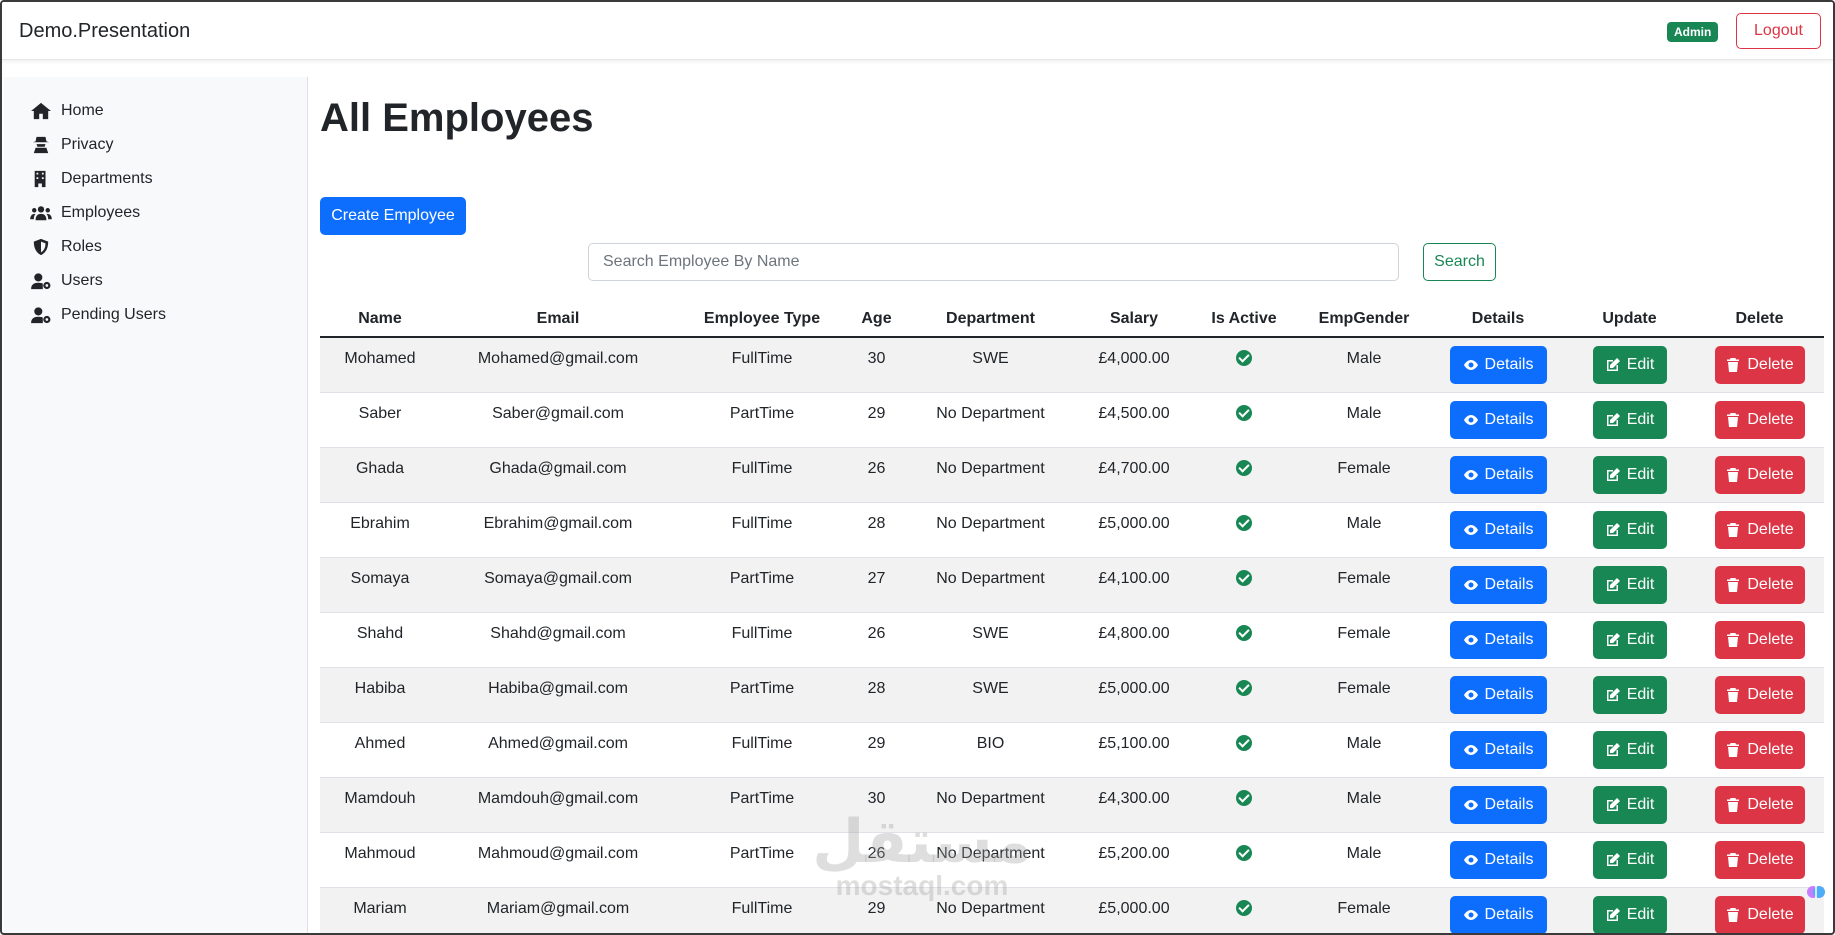 The height and width of the screenshot is (935, 1835). I want to click on age-cell: 28, so click(876, 530).